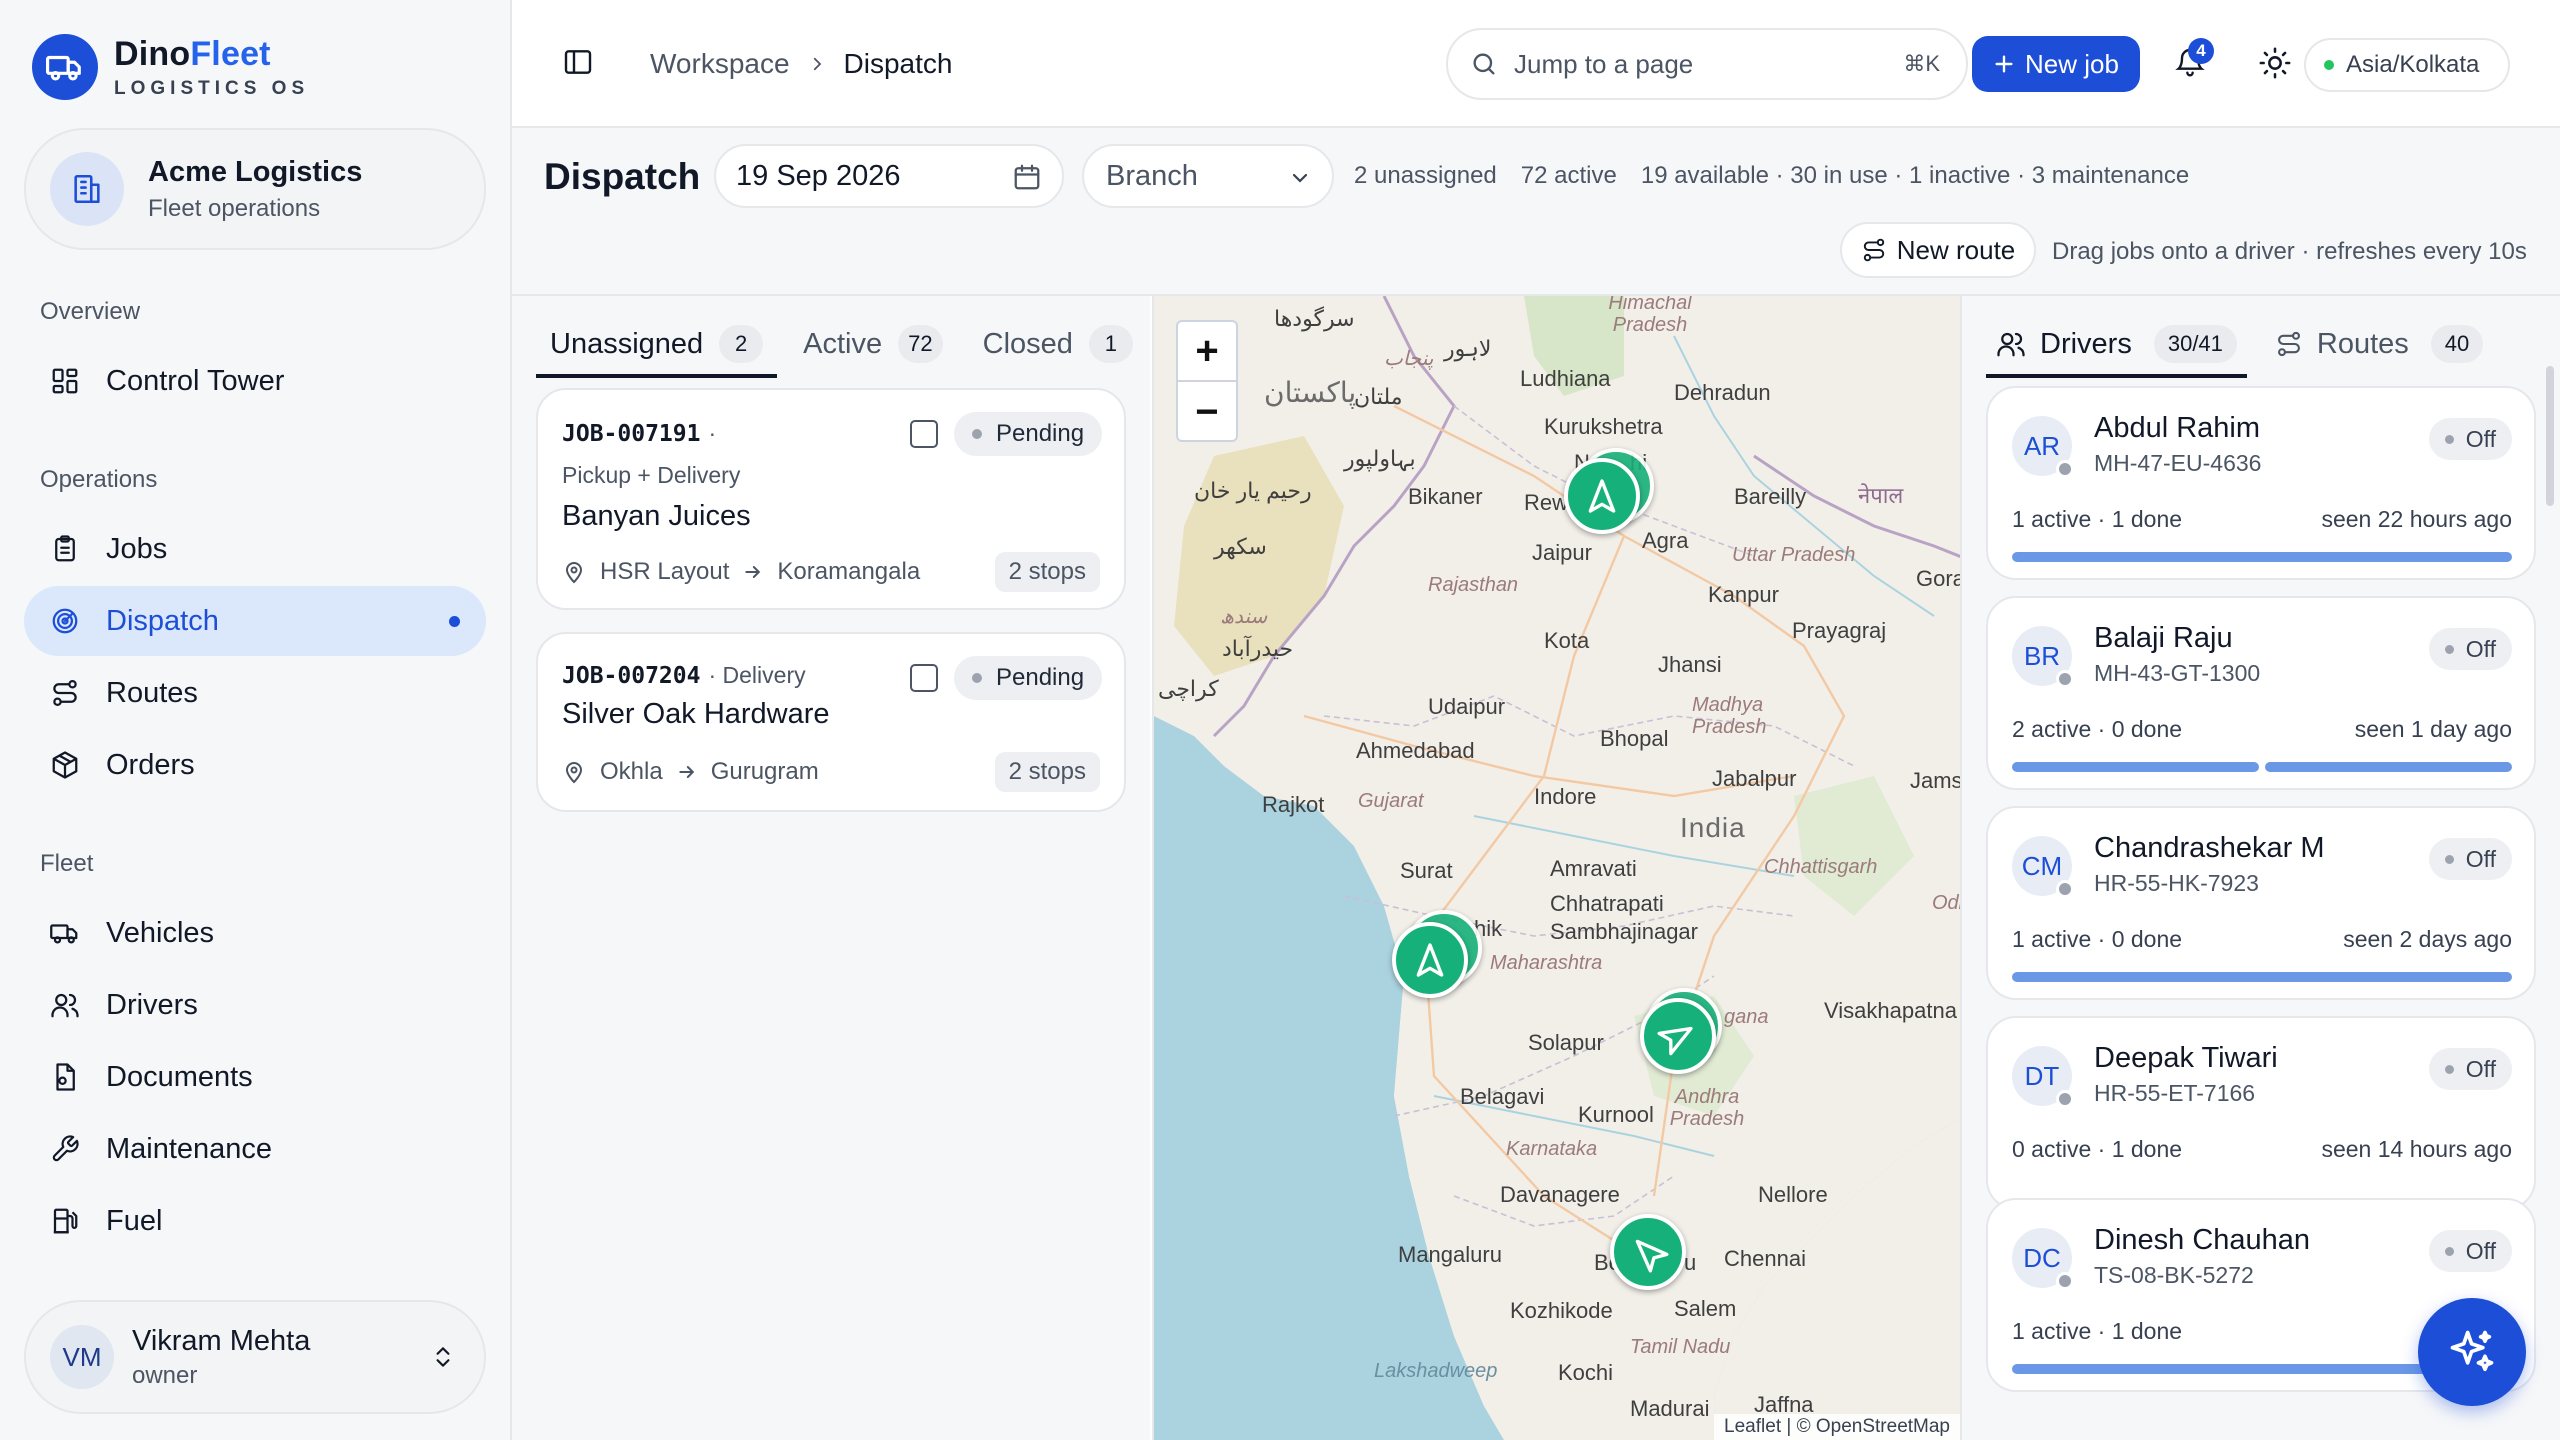 Image resolution: width=2560 pixels, height=1440 pixels. Describe the element at coordinates (574, 772) in the screenshot. I see `map-pin-icon` at that location.